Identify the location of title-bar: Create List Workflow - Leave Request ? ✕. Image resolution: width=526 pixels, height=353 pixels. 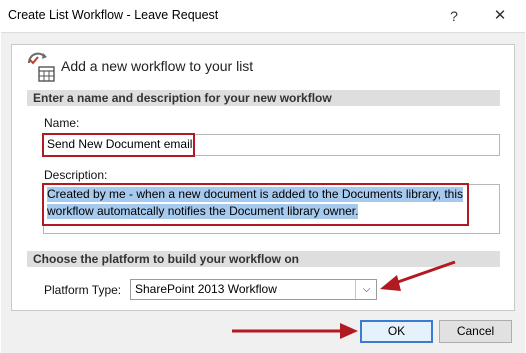
(263, 16).